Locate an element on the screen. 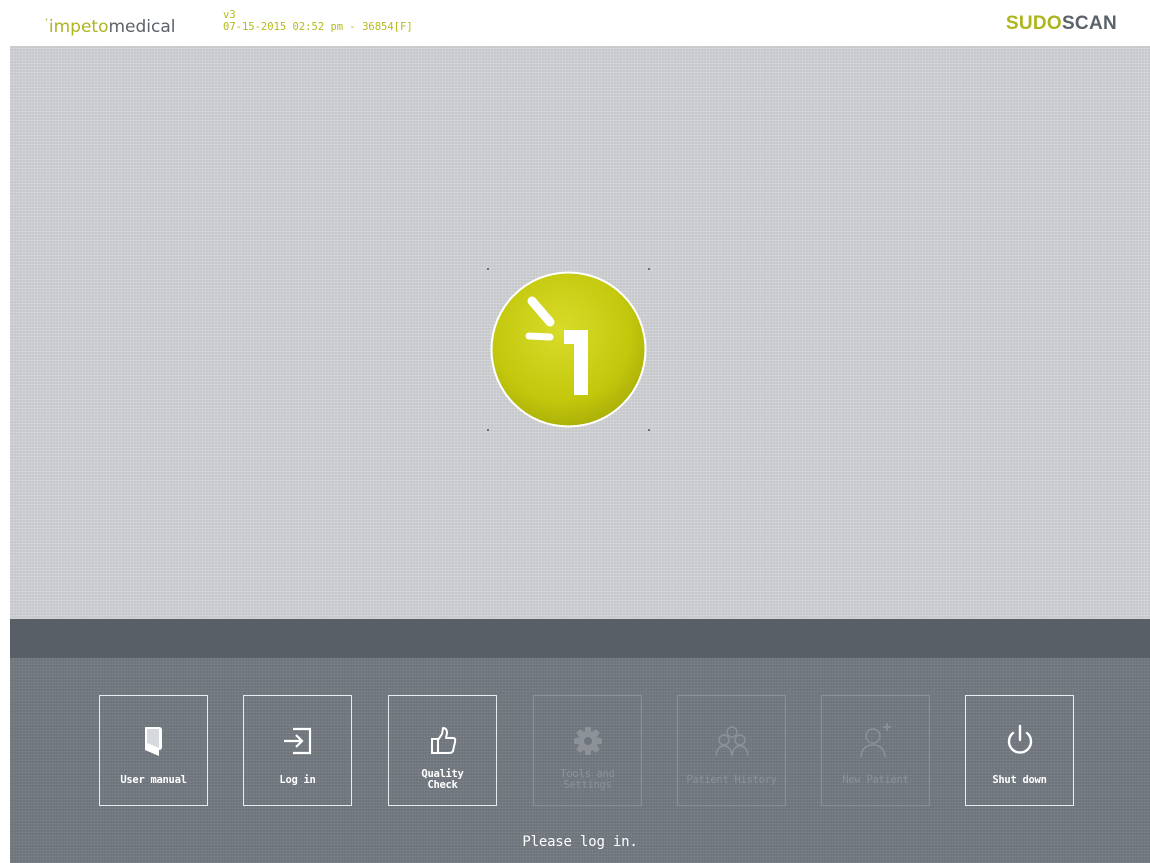 This screenshot has height=863, width=1150. product-name-sudo: SUDO is located at coordinates (1033, 23).